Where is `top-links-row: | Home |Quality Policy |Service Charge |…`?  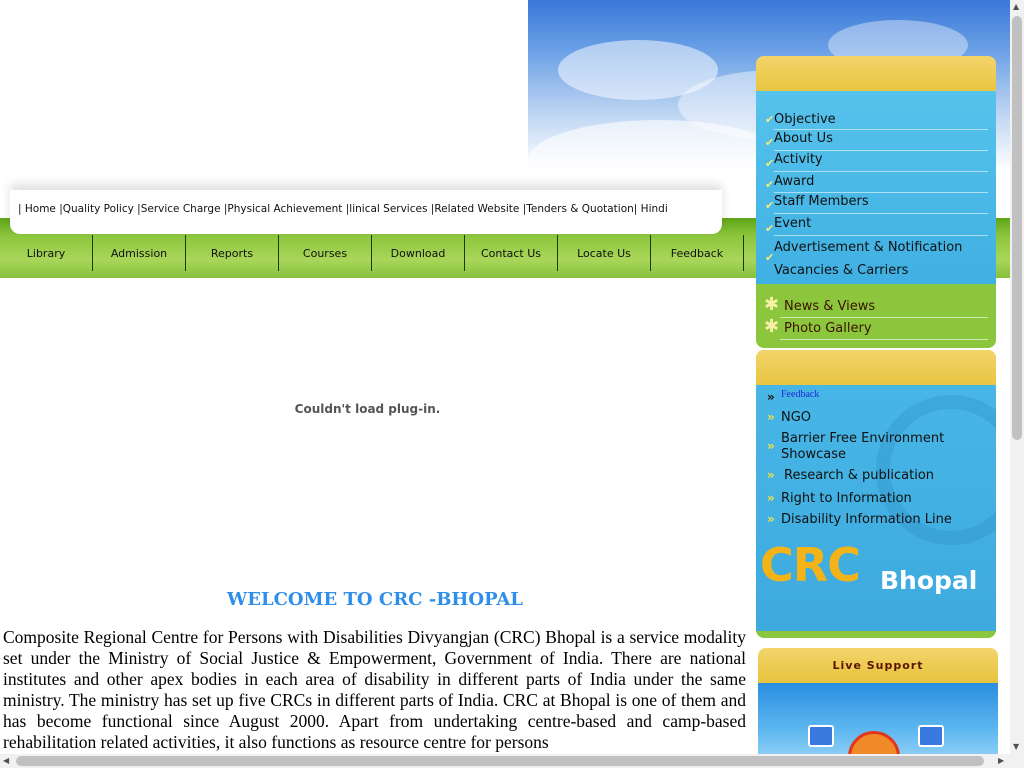 top-links-row: | Home |Quality Policy |Service Charge |… is located at coordinates (343, 209).